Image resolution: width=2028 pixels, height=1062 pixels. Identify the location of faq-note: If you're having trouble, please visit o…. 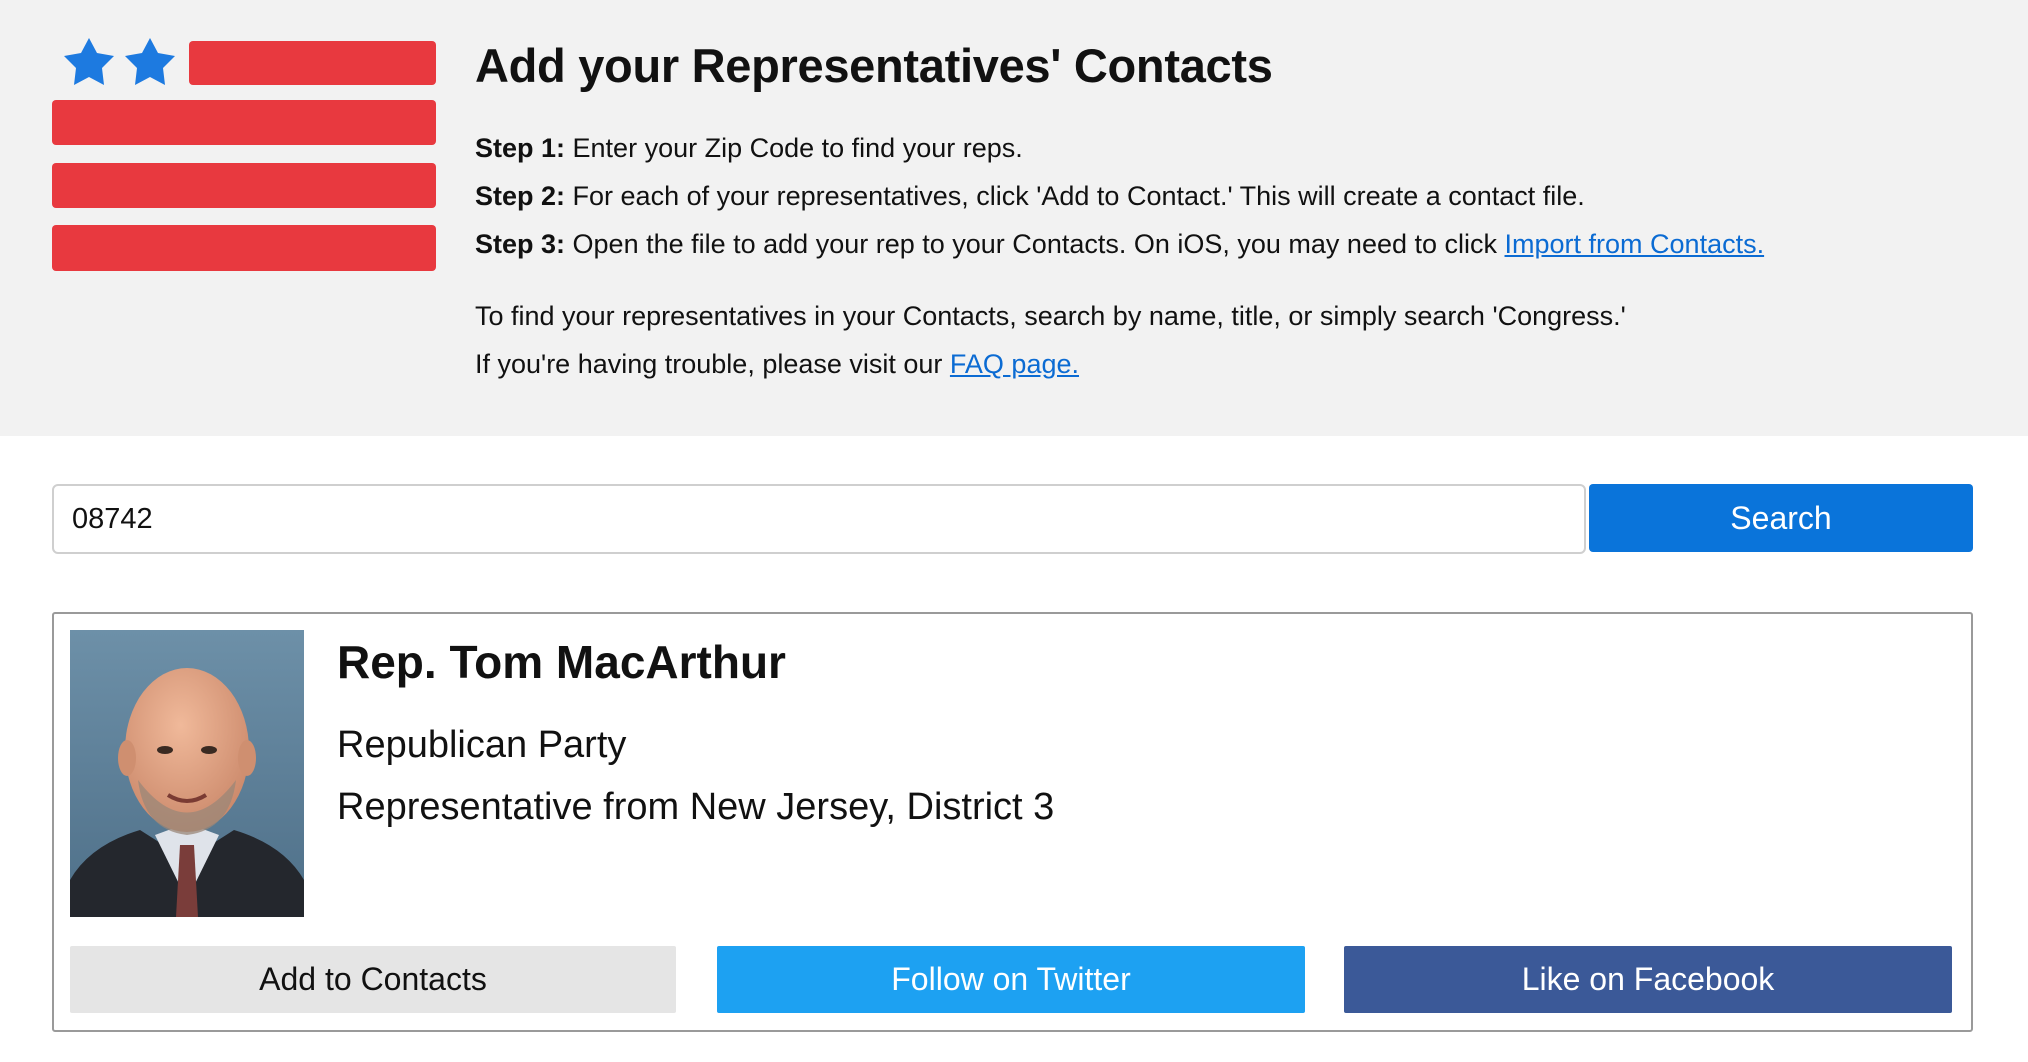
(1235, 364).